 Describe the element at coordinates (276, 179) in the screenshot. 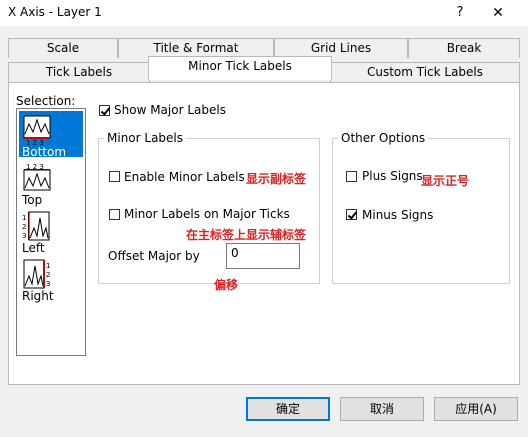

I see `enable-minor-labels-annotation: 显示副标签` at that location.